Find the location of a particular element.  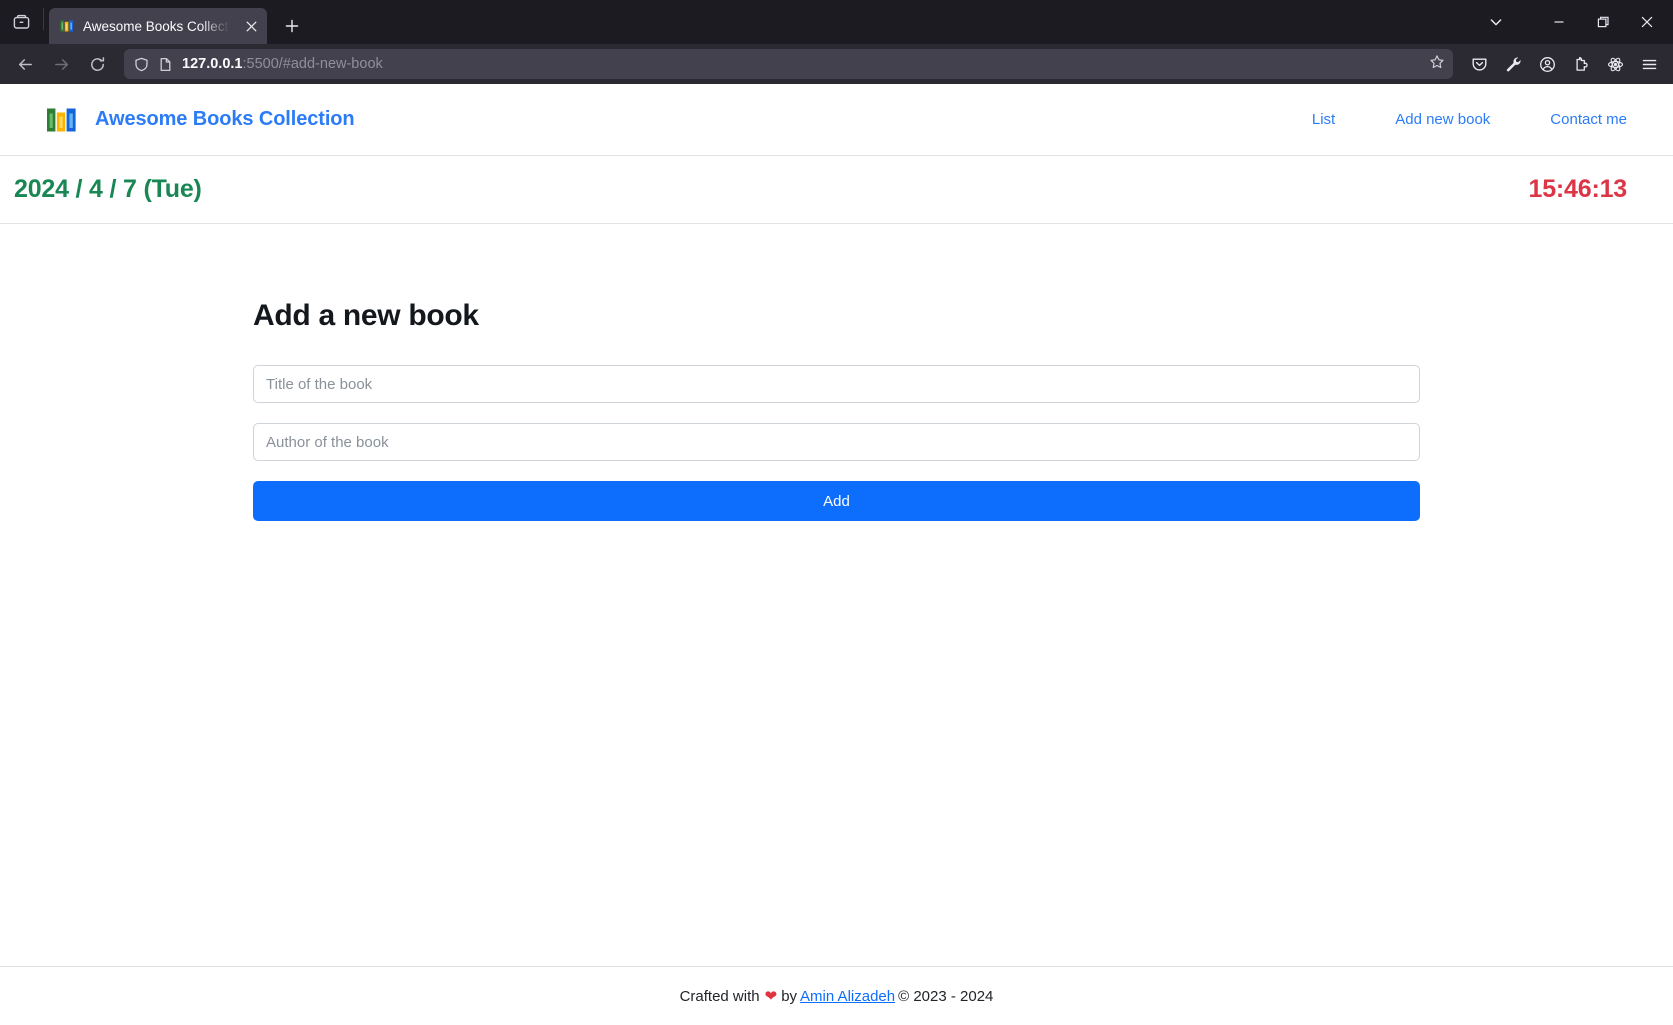

url-text: 127.0.0.1:5500/#add-new-book is located at coordinates (801, 64).